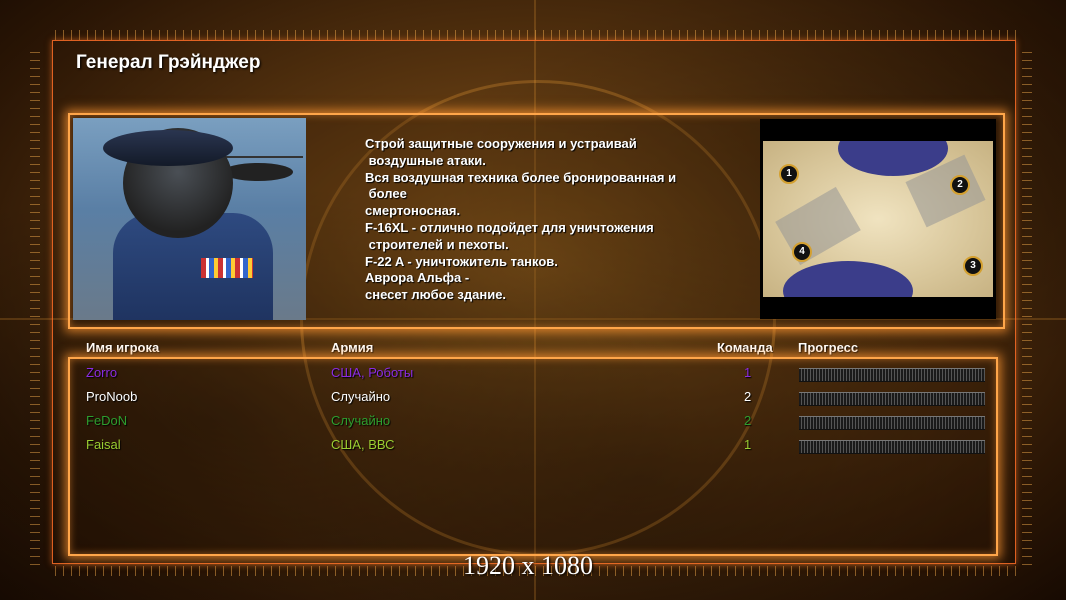 This screenshot has width=1066, height=600. I want to click on resolution-label: 1920 x 1080, so click(528, 565).